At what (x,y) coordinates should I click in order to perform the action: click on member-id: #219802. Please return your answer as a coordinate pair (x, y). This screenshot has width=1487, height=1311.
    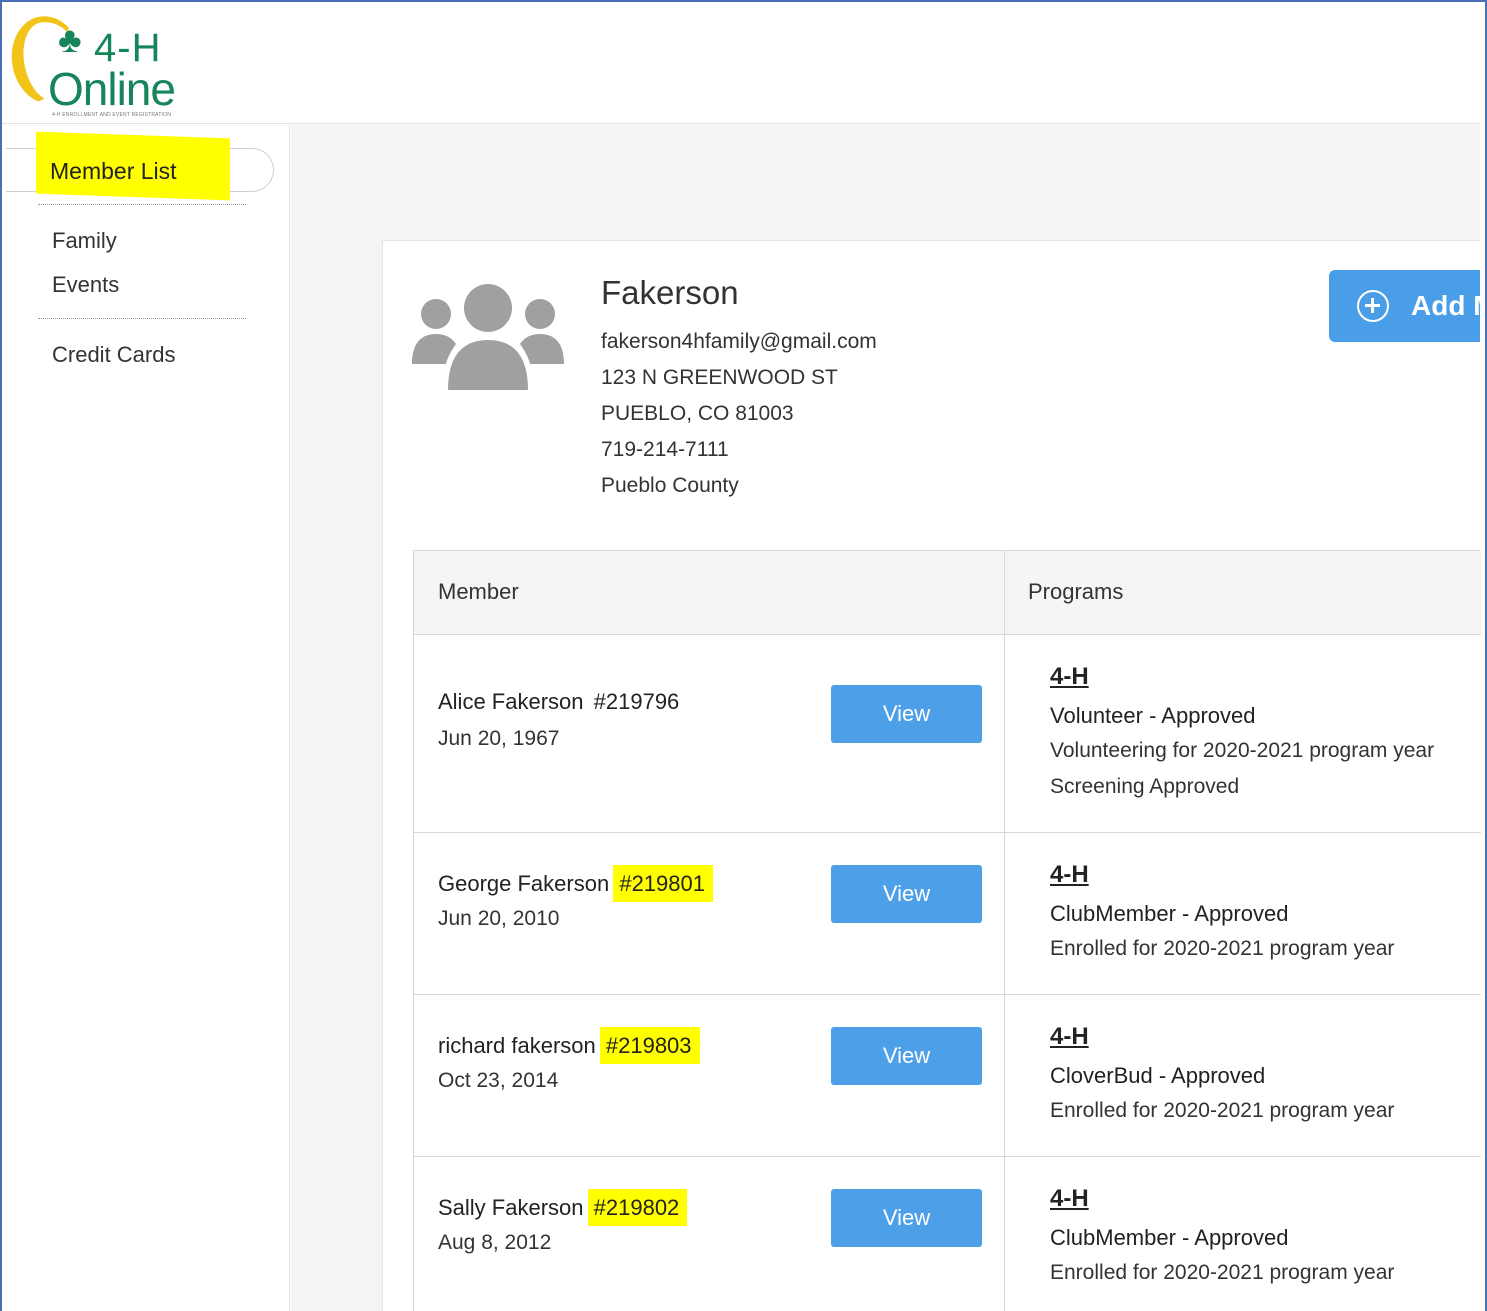
    Looking at the image, I should click on (637, 1207).